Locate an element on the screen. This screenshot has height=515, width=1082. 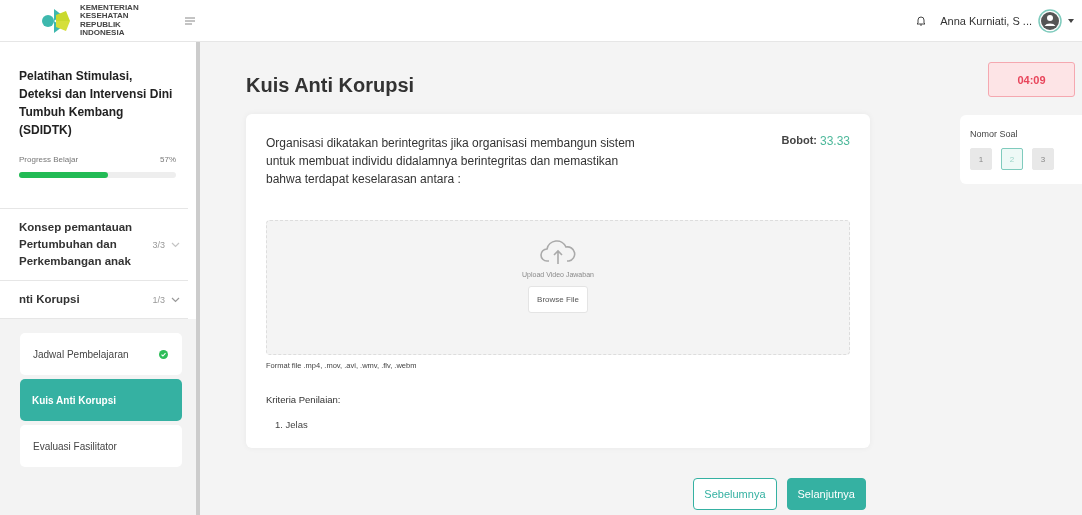
check-icon is located at coordinates (163, 354).